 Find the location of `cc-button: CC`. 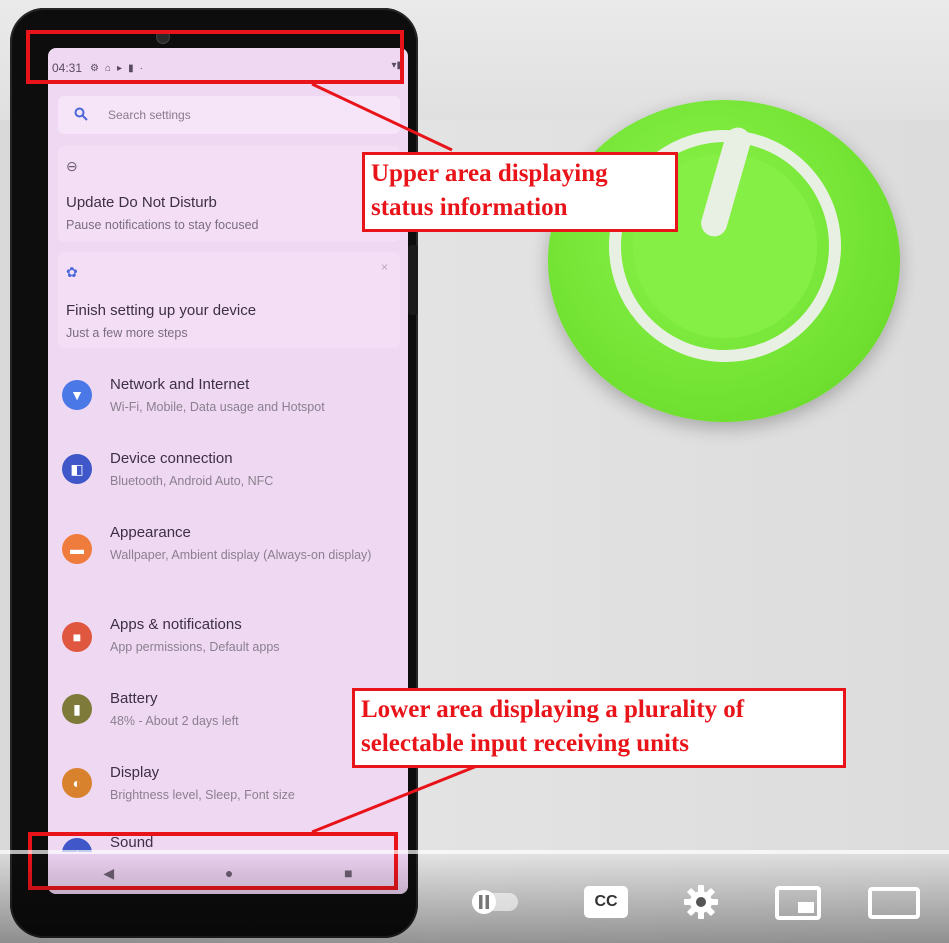

cc-button: CC is located at coordinates (606, 902).